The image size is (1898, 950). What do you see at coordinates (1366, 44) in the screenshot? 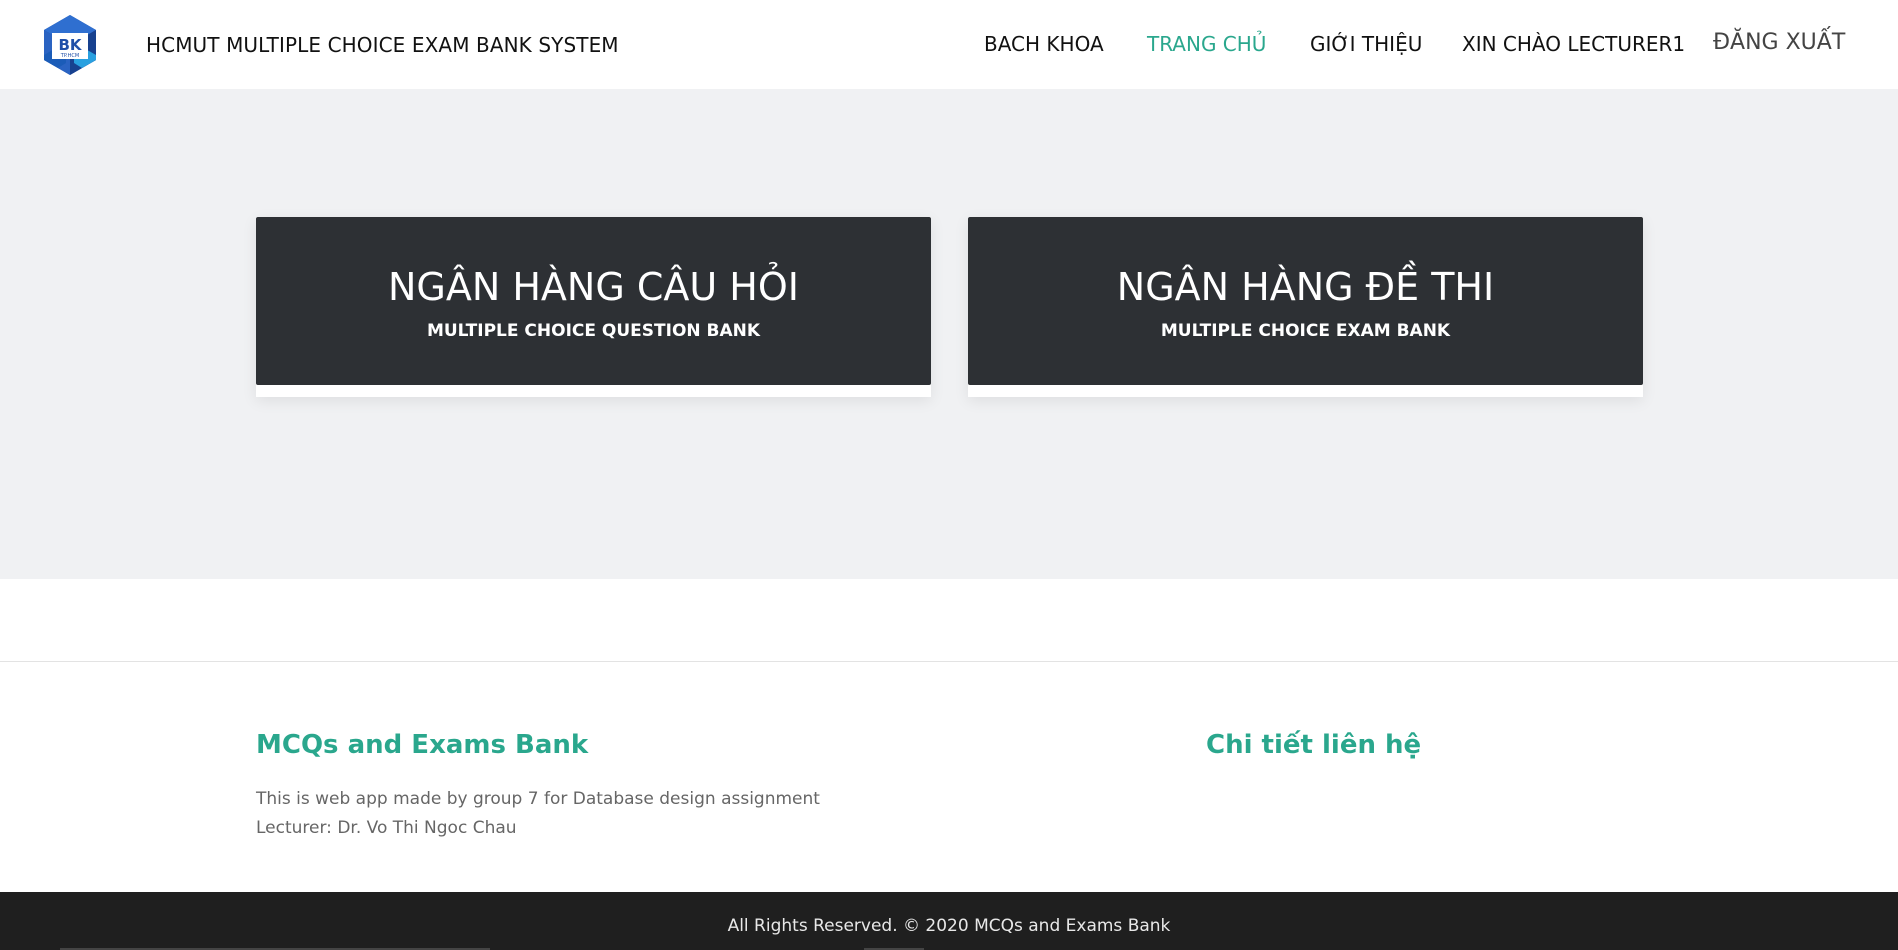
I see `nav-about: GIỚI THIỆU` at bounding box center [1366, 44].